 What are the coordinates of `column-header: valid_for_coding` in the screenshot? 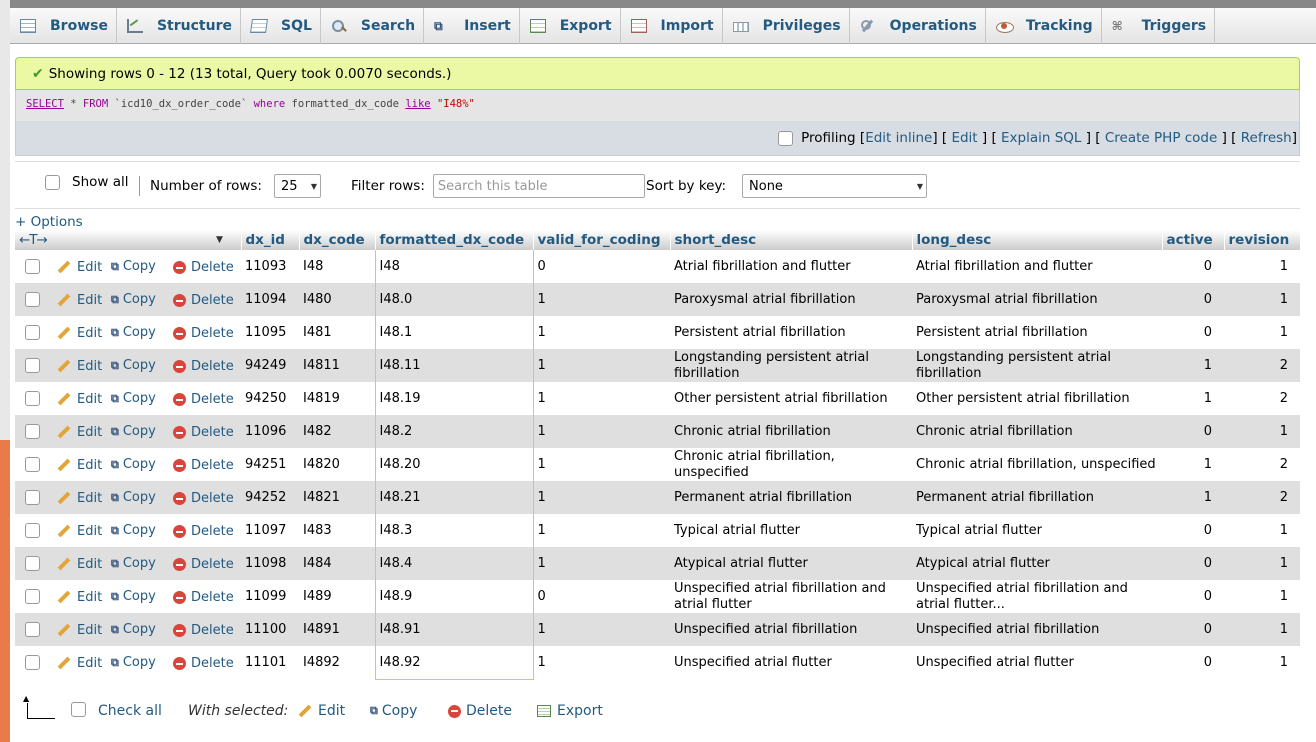 It's located at (602, 240).